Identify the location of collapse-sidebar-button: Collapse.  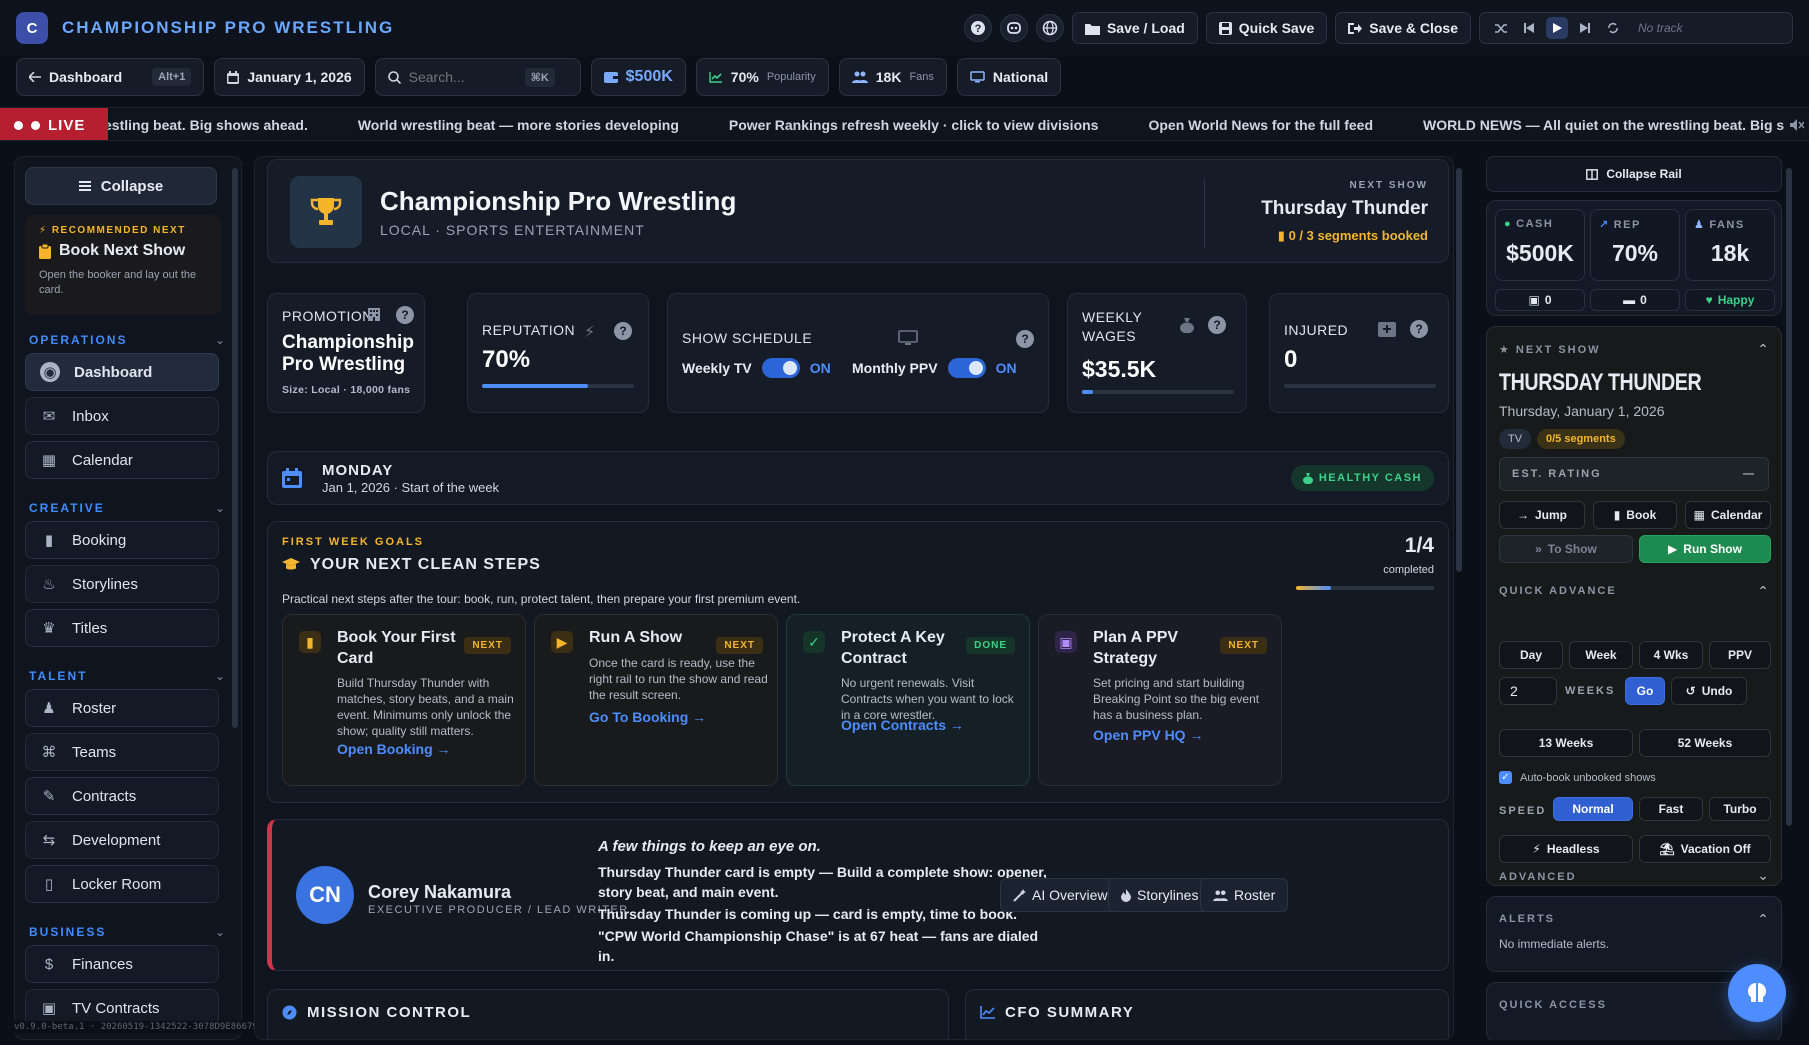
(121, 186).